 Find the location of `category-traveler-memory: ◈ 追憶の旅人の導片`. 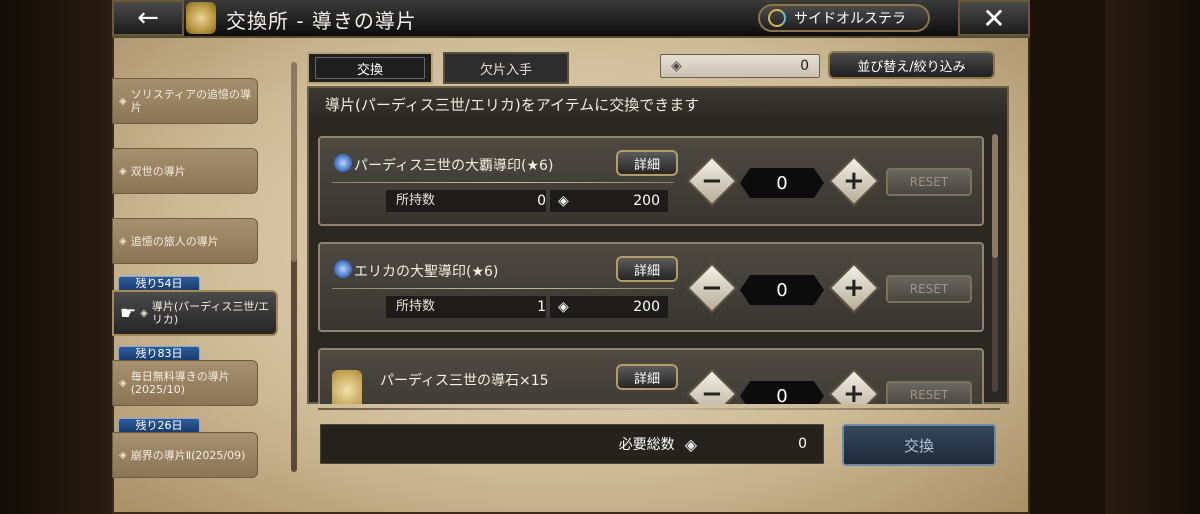

category-traveler-memory: ◈ 追憶の旅人の導片 is located at coordinates (185, 241).